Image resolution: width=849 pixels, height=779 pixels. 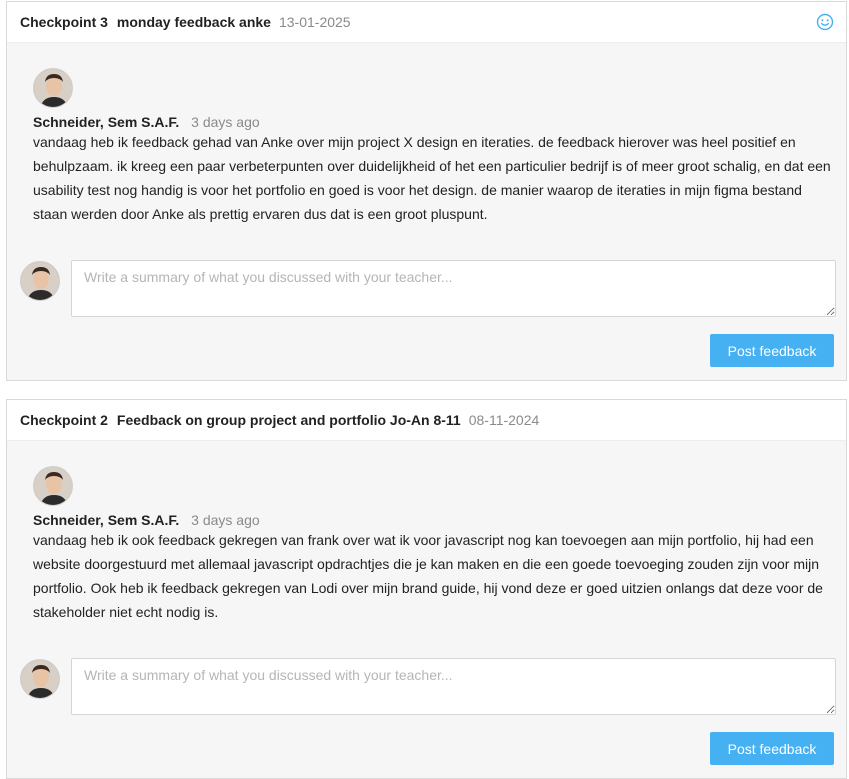 What do you see at coordinates (314, 22) in the screenshot?
I see `checkpoint-date: 13-01-2025` at bounding box center [314, 22].